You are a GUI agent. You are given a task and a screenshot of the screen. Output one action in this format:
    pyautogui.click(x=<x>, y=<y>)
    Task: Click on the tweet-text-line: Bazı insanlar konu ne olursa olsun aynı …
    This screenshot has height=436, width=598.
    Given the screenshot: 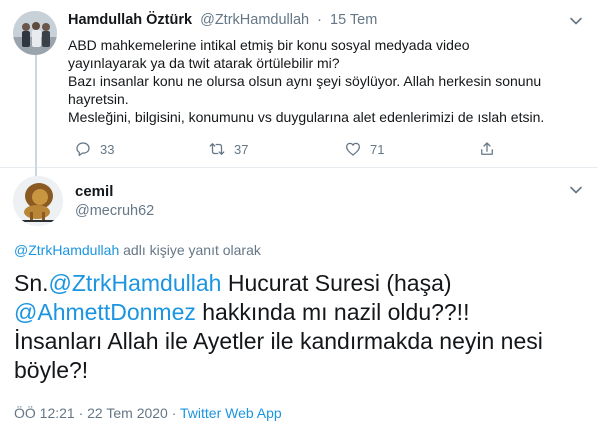 What is the action you would take?
    pyautogui.click(x=305, y=81)
    